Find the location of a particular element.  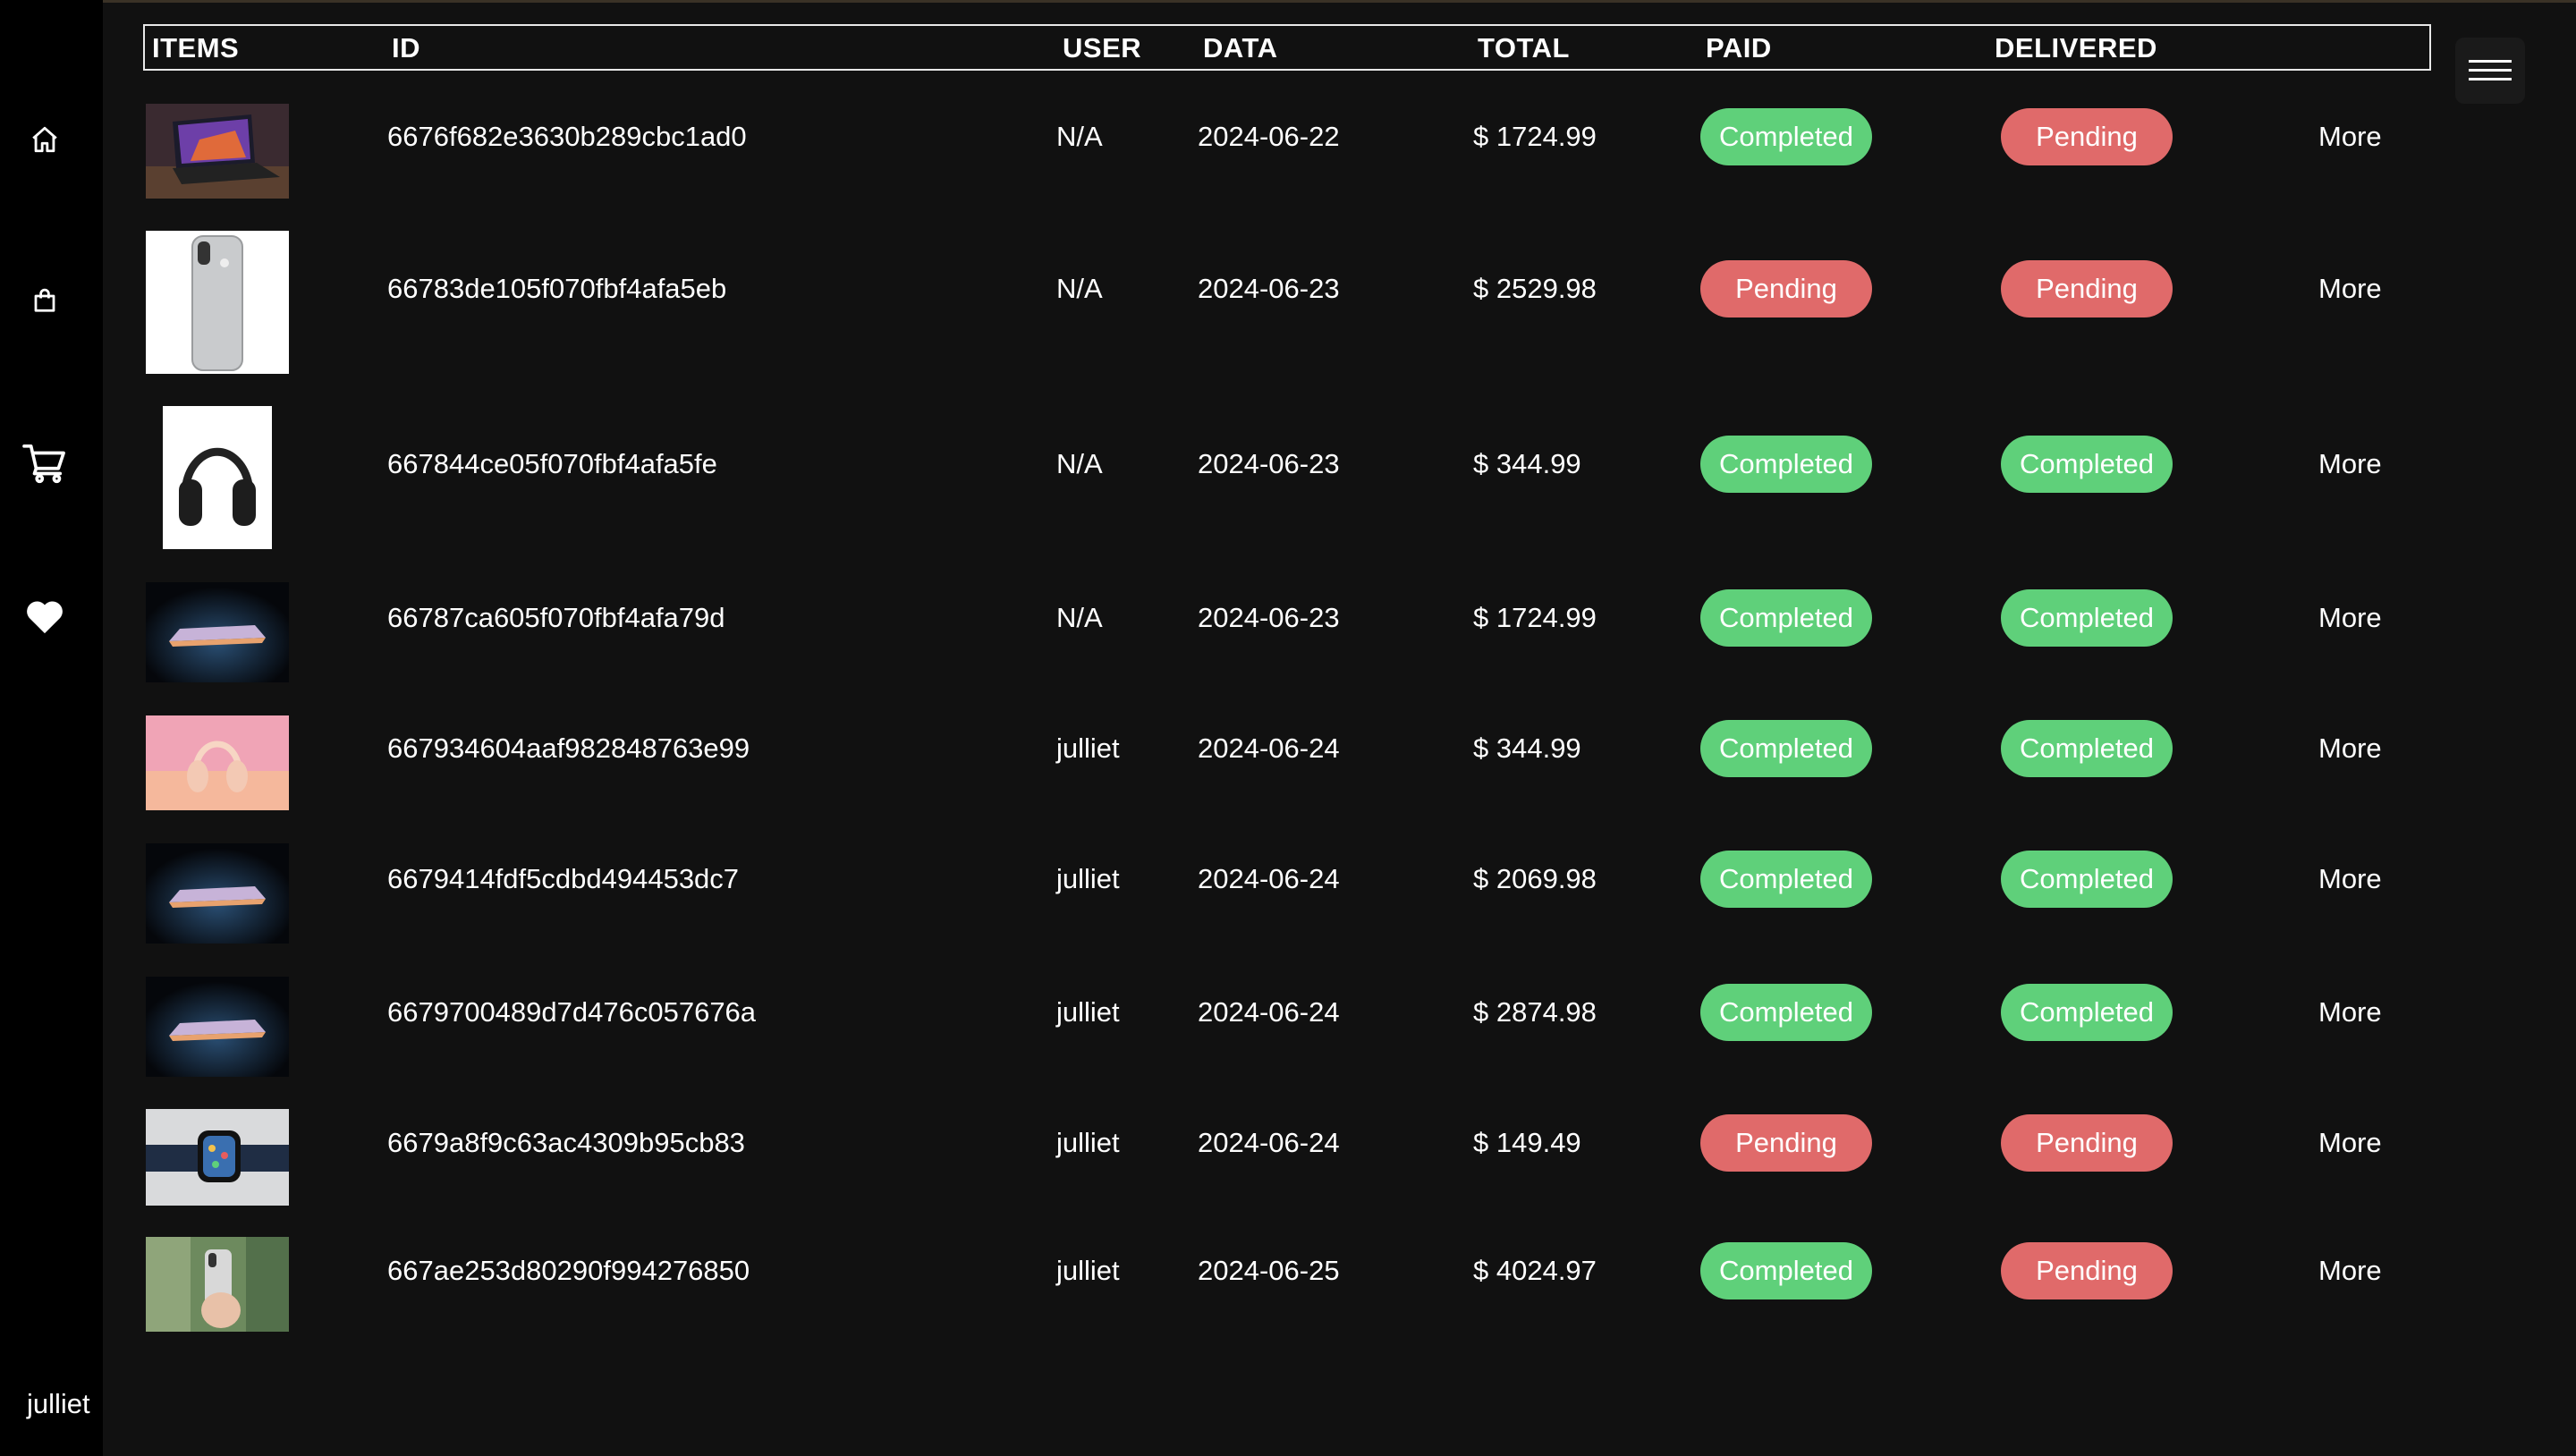

hamburger-icon is located at coordinates (2490, 70).